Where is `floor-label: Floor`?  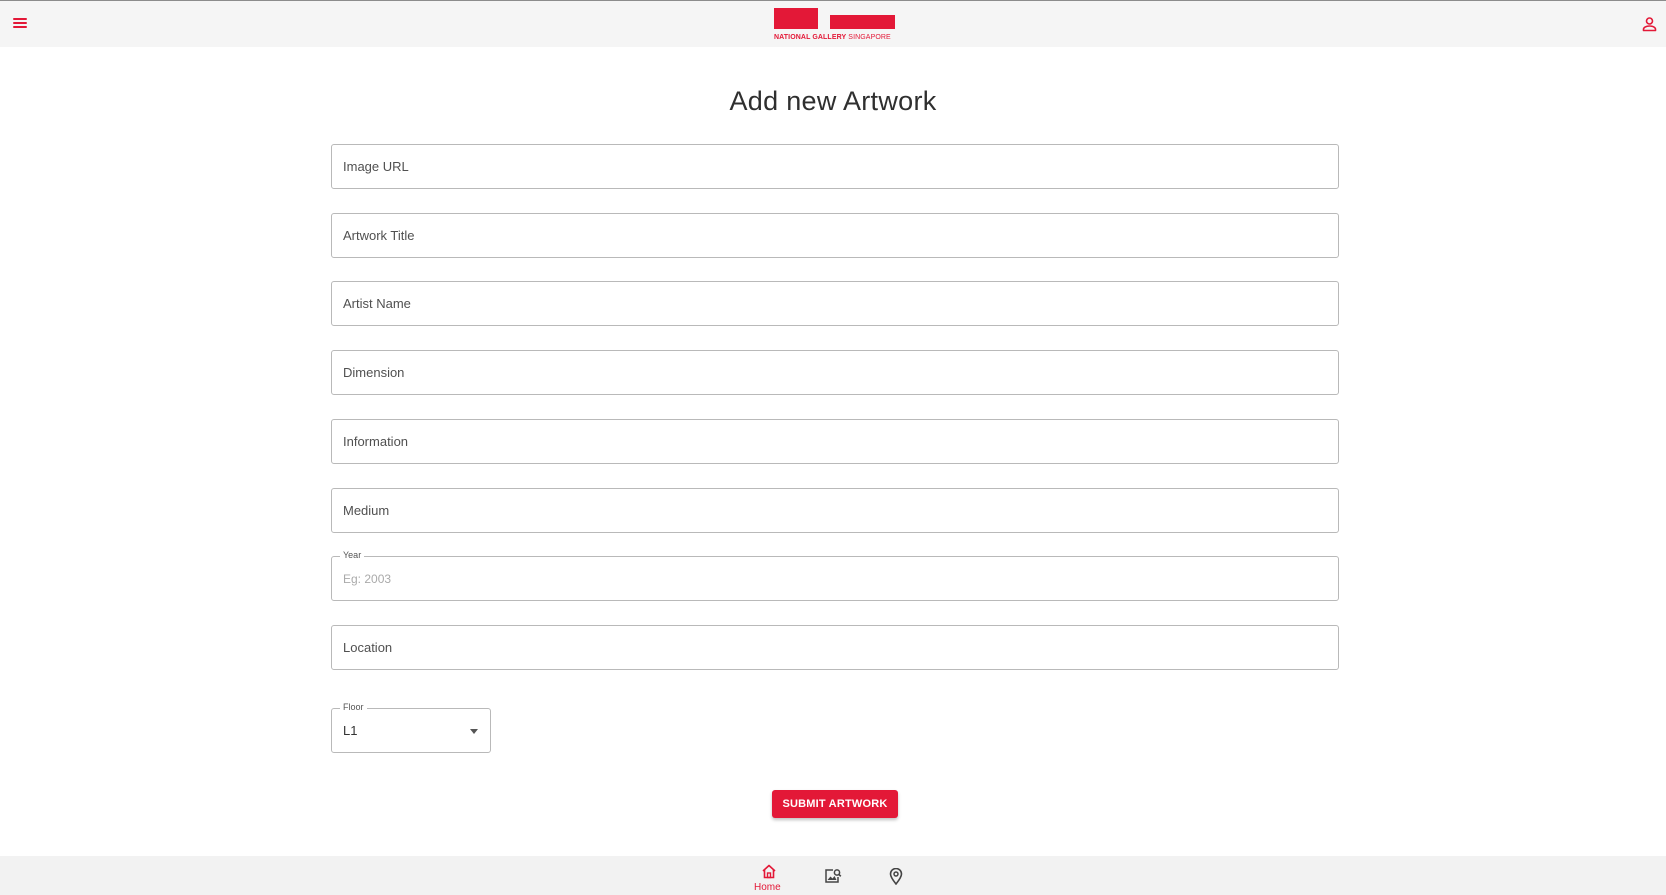 floor-label: Floor is located at coordinates (353, 707).